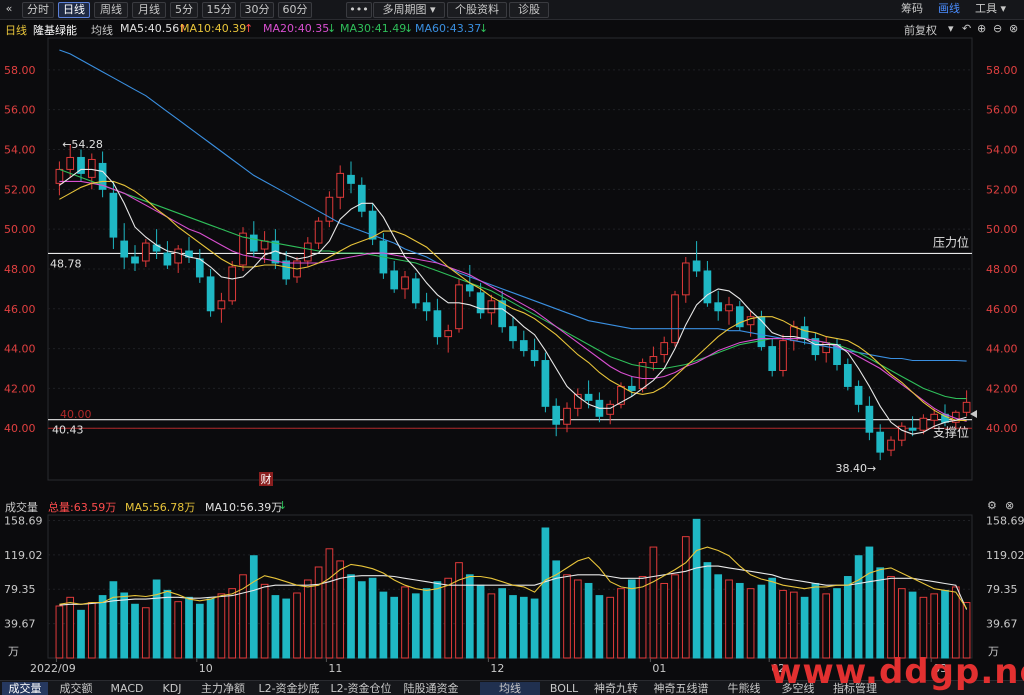  What do you see at coordinates (1009, 505) in the screenshot?
I see `close-icon: ⊗` at bounding box center [1009, 505].